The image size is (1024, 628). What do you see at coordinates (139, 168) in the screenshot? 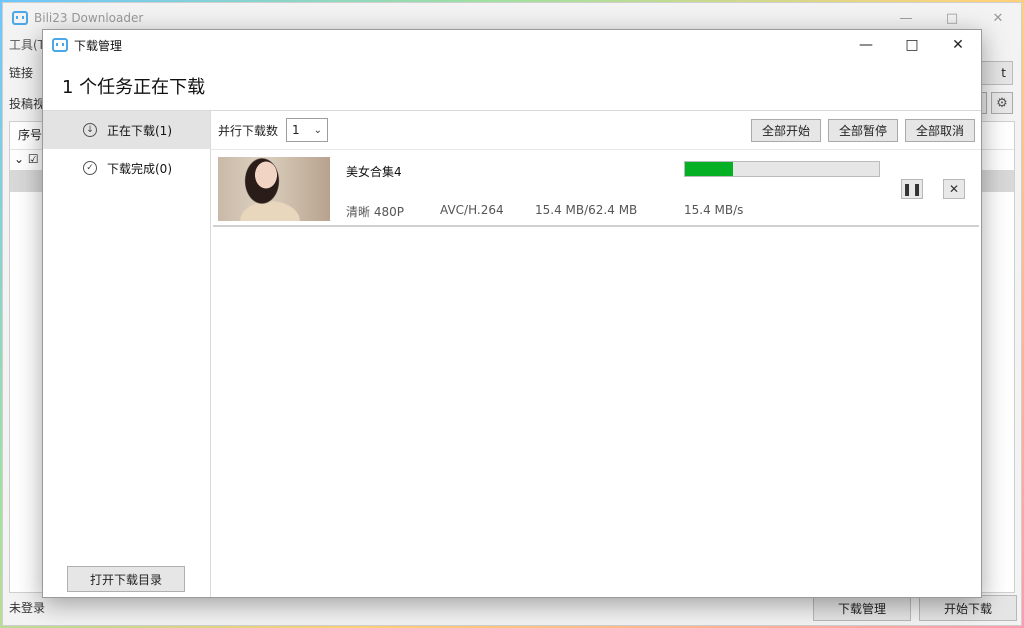
I see `sidebar-item-label: 下载完成(0)` at bounding box center [139, 168].